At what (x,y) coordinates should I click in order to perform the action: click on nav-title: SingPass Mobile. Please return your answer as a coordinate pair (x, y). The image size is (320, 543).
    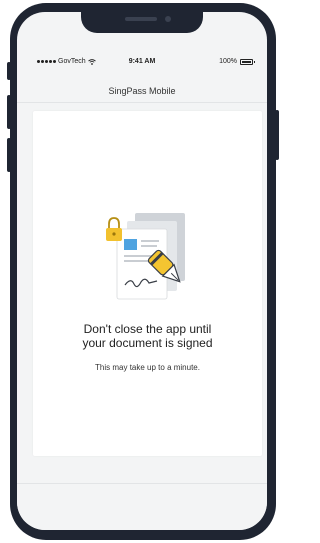
    Looking at the image, I should click on (142, 91).